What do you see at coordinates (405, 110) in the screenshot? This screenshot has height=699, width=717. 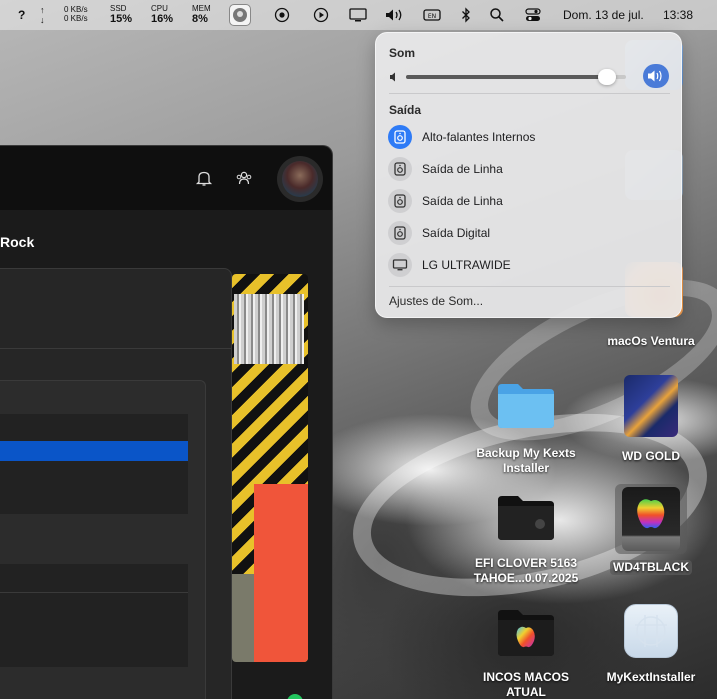 I see `output-heading: Saída` at bounding box center [405, 110].